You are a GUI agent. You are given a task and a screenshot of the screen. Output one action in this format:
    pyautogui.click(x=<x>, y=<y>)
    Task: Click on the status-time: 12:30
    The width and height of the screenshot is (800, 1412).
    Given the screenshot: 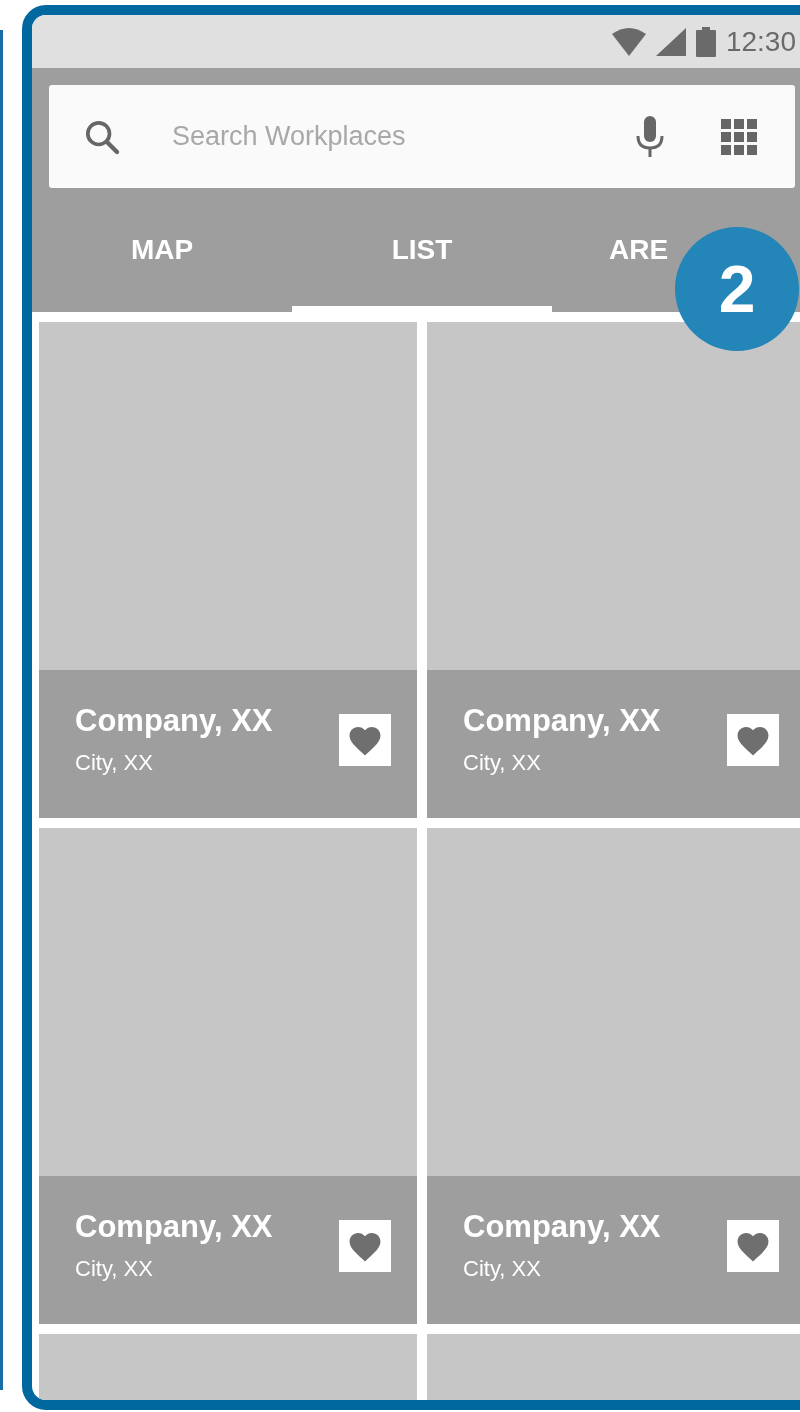 What is the action you would take?
    pyautogui.click(x=760, y=41)
    